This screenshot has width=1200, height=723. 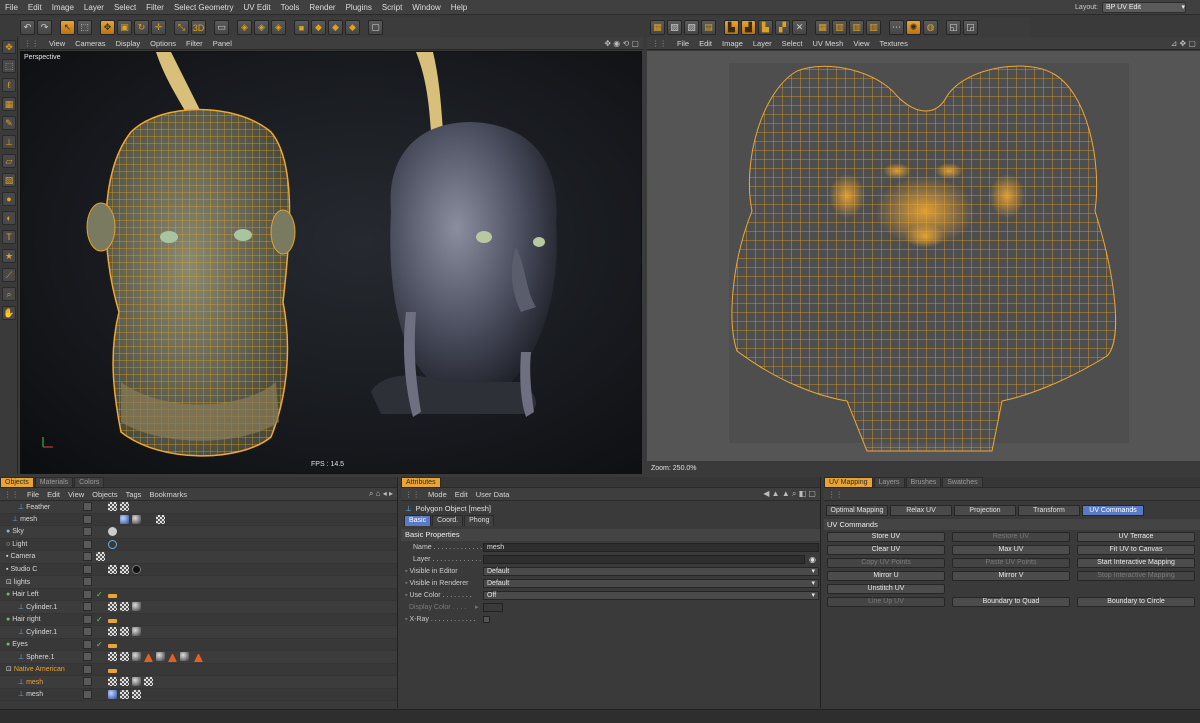 I want to click on world-coords-icon: 3D, so click(x=198, y=27).